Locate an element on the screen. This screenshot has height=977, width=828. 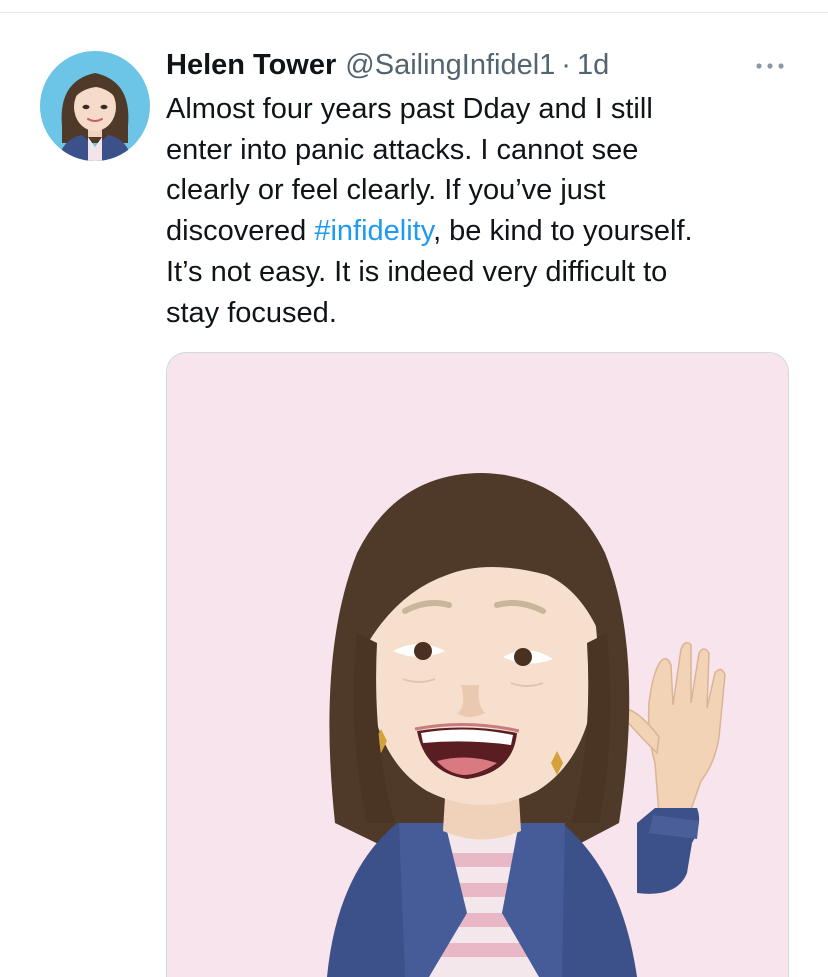
author-handle: @SailingInfidel1 is located at coordinates (450, 65).